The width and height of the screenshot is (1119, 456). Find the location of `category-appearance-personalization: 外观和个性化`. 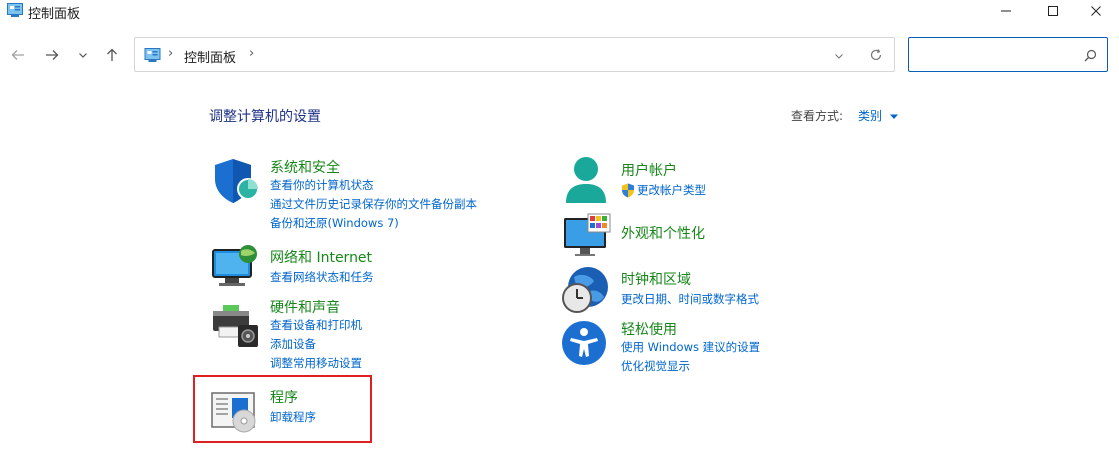

category-appearance-personalization: 外观和个性化 is located at coordinates (663, 233).